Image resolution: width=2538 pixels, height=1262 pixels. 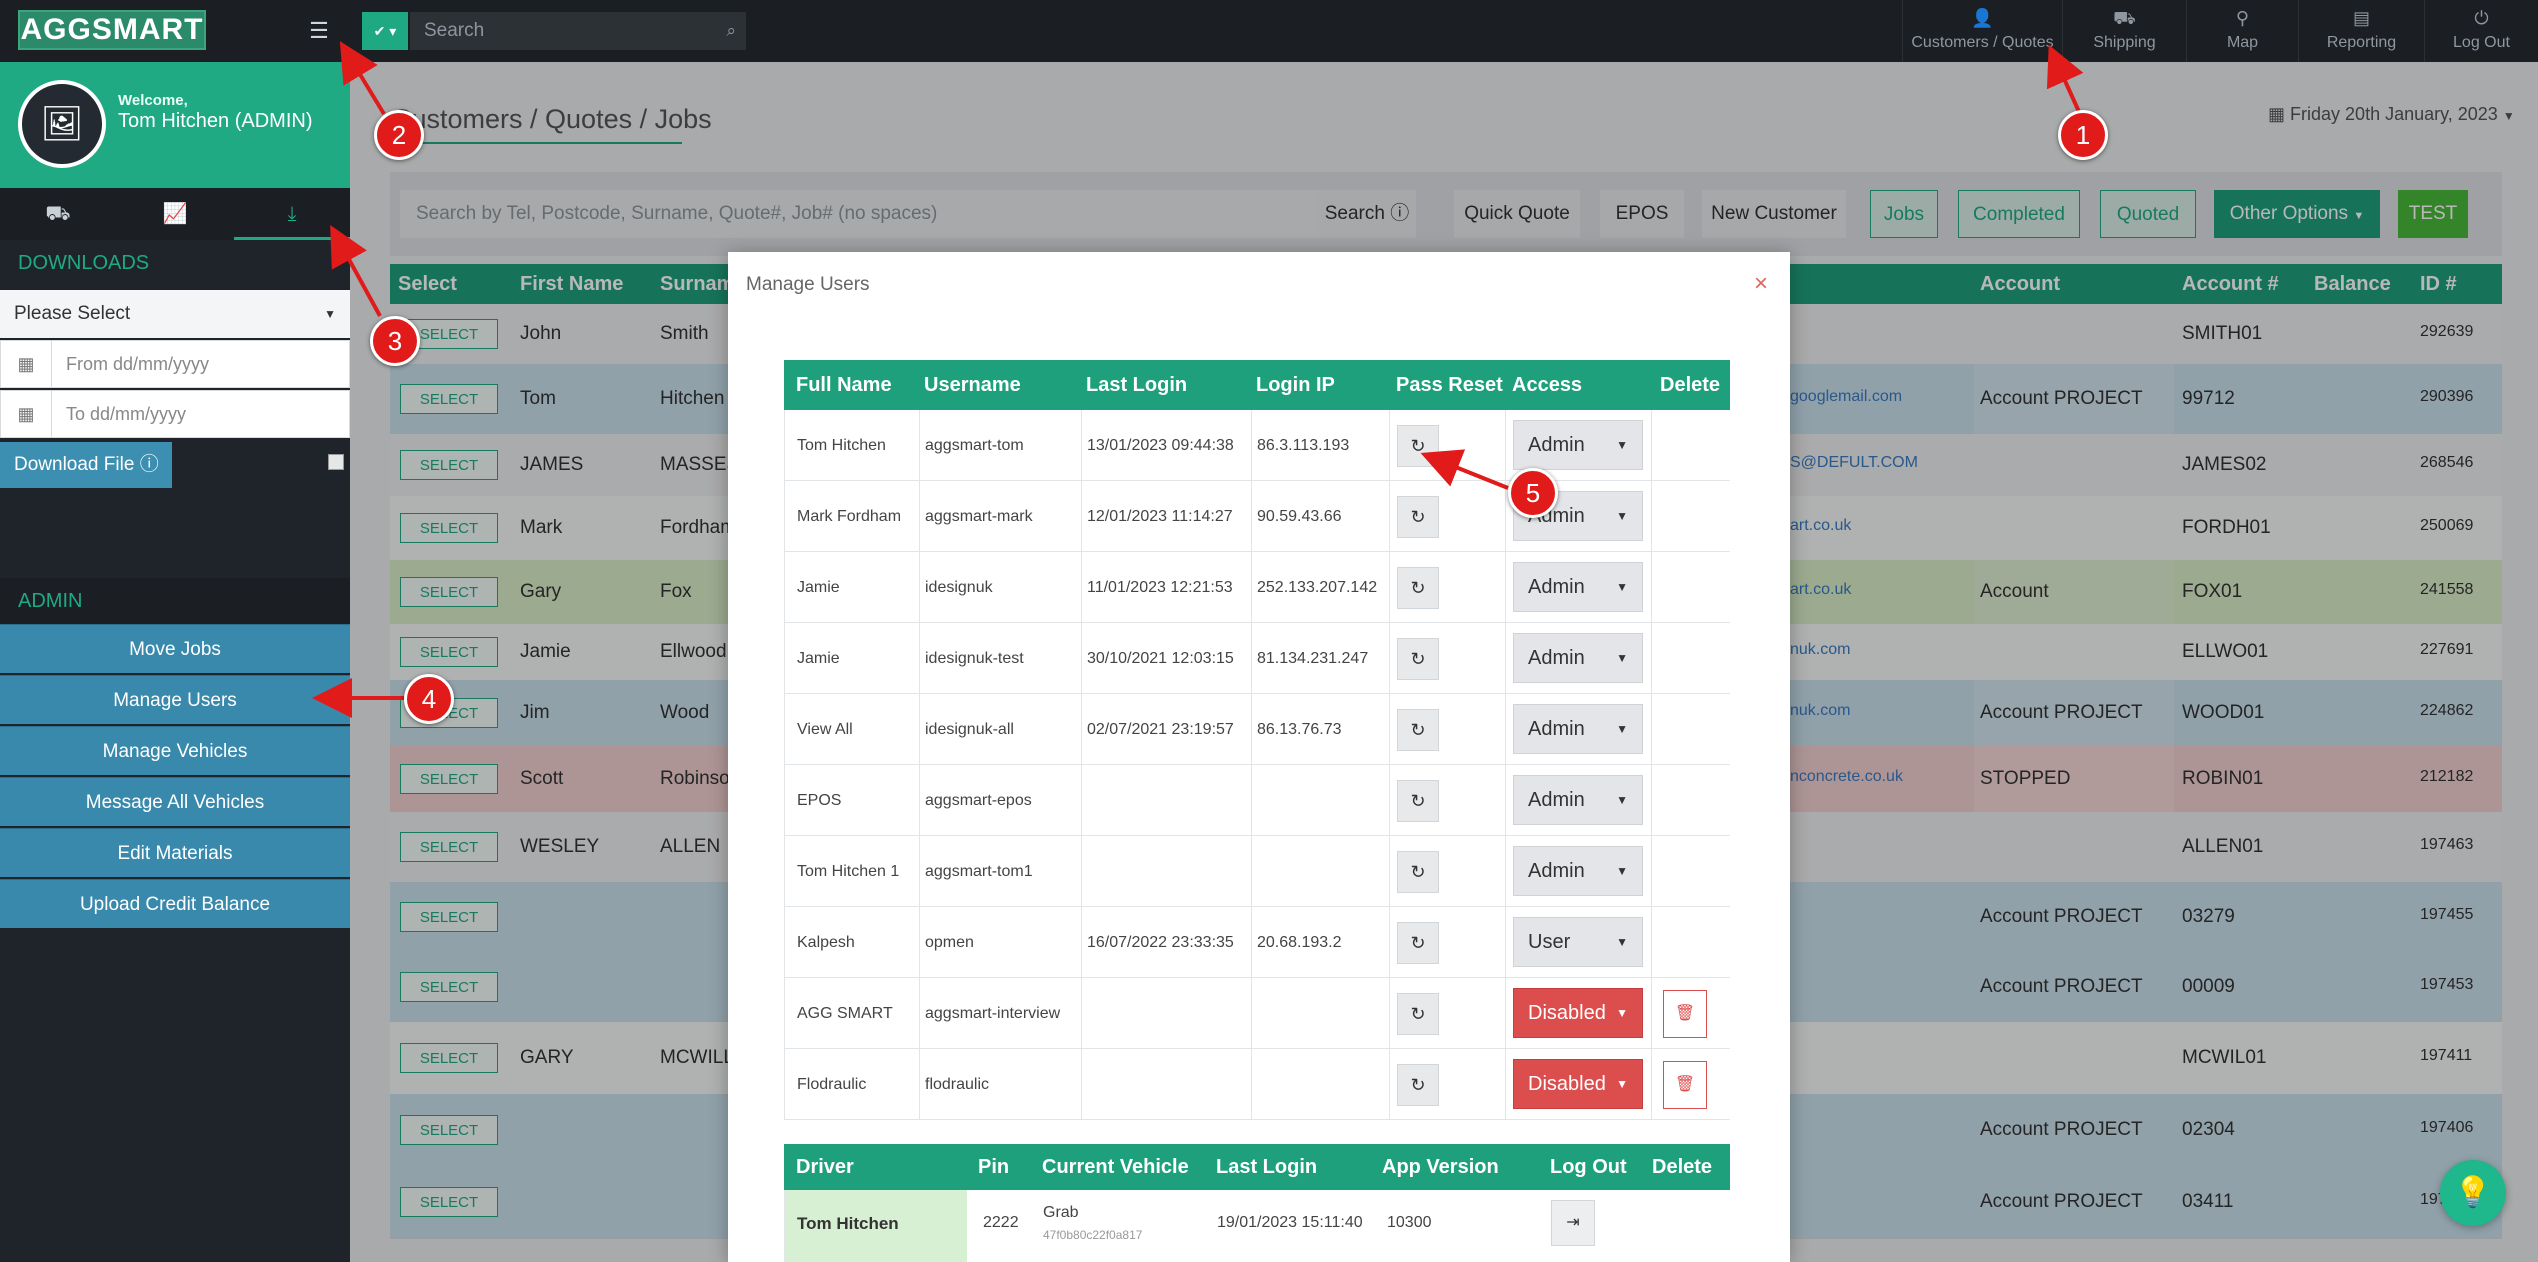 I want to click on lightbulb-help-icon: 💡, so click(x=2473, y=1193).